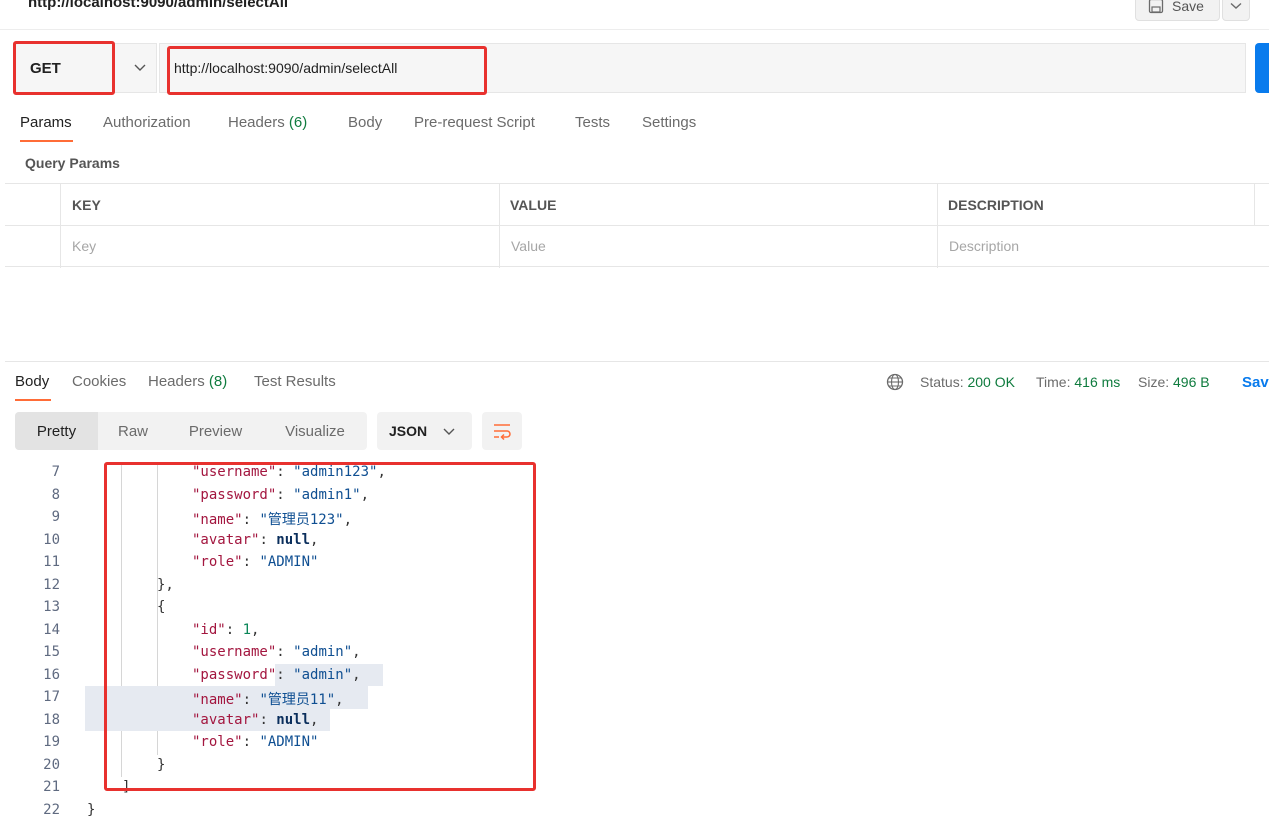  Describe the element at coordinates (408, 431) in the screenshot. I see `format-label: JSON` at that location.